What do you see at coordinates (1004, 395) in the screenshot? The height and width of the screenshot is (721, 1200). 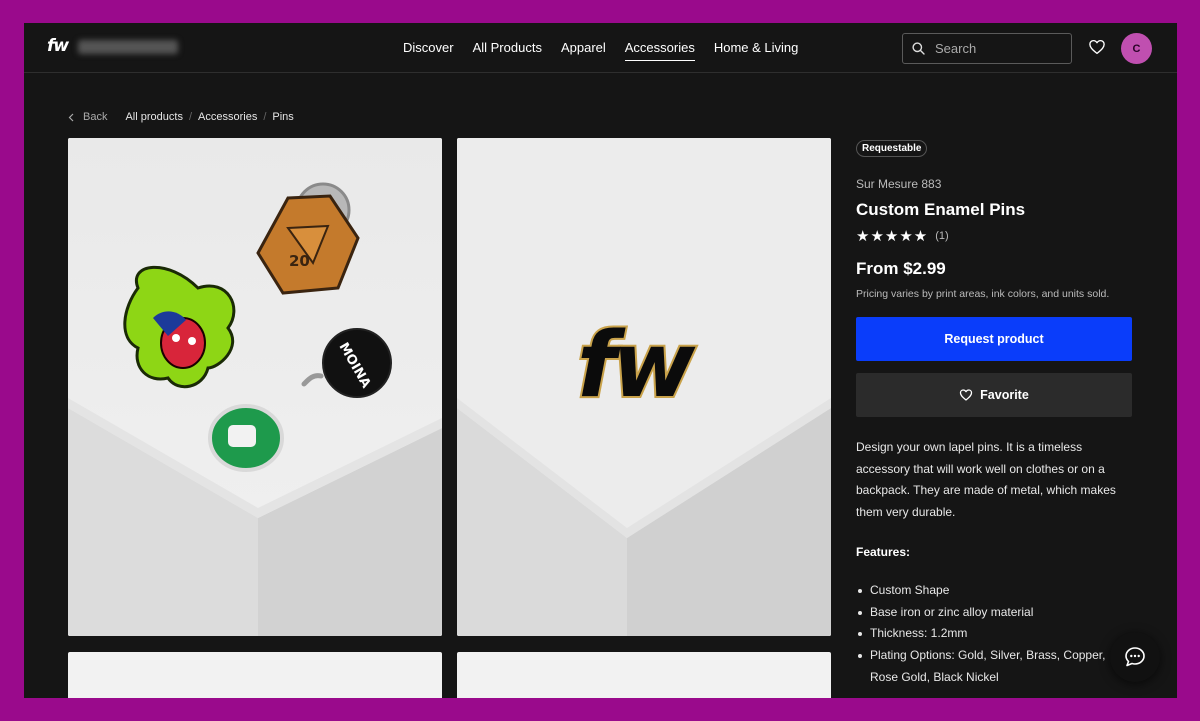 I see `favorite-button-label: Favorite` at bounding box center [1004, 395].